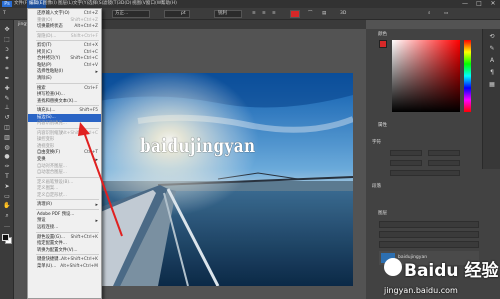 The width and height of the screenshot is (500, 299). What do you see at coordinates (254, 14) in the screenshot?
I see `align-left-icon: ≡` at bounding box center [254, 14].